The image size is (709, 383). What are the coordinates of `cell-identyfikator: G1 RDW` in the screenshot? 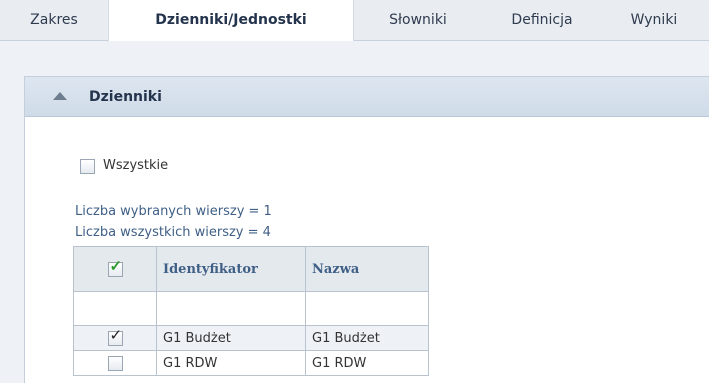 It's located at (231, 363).